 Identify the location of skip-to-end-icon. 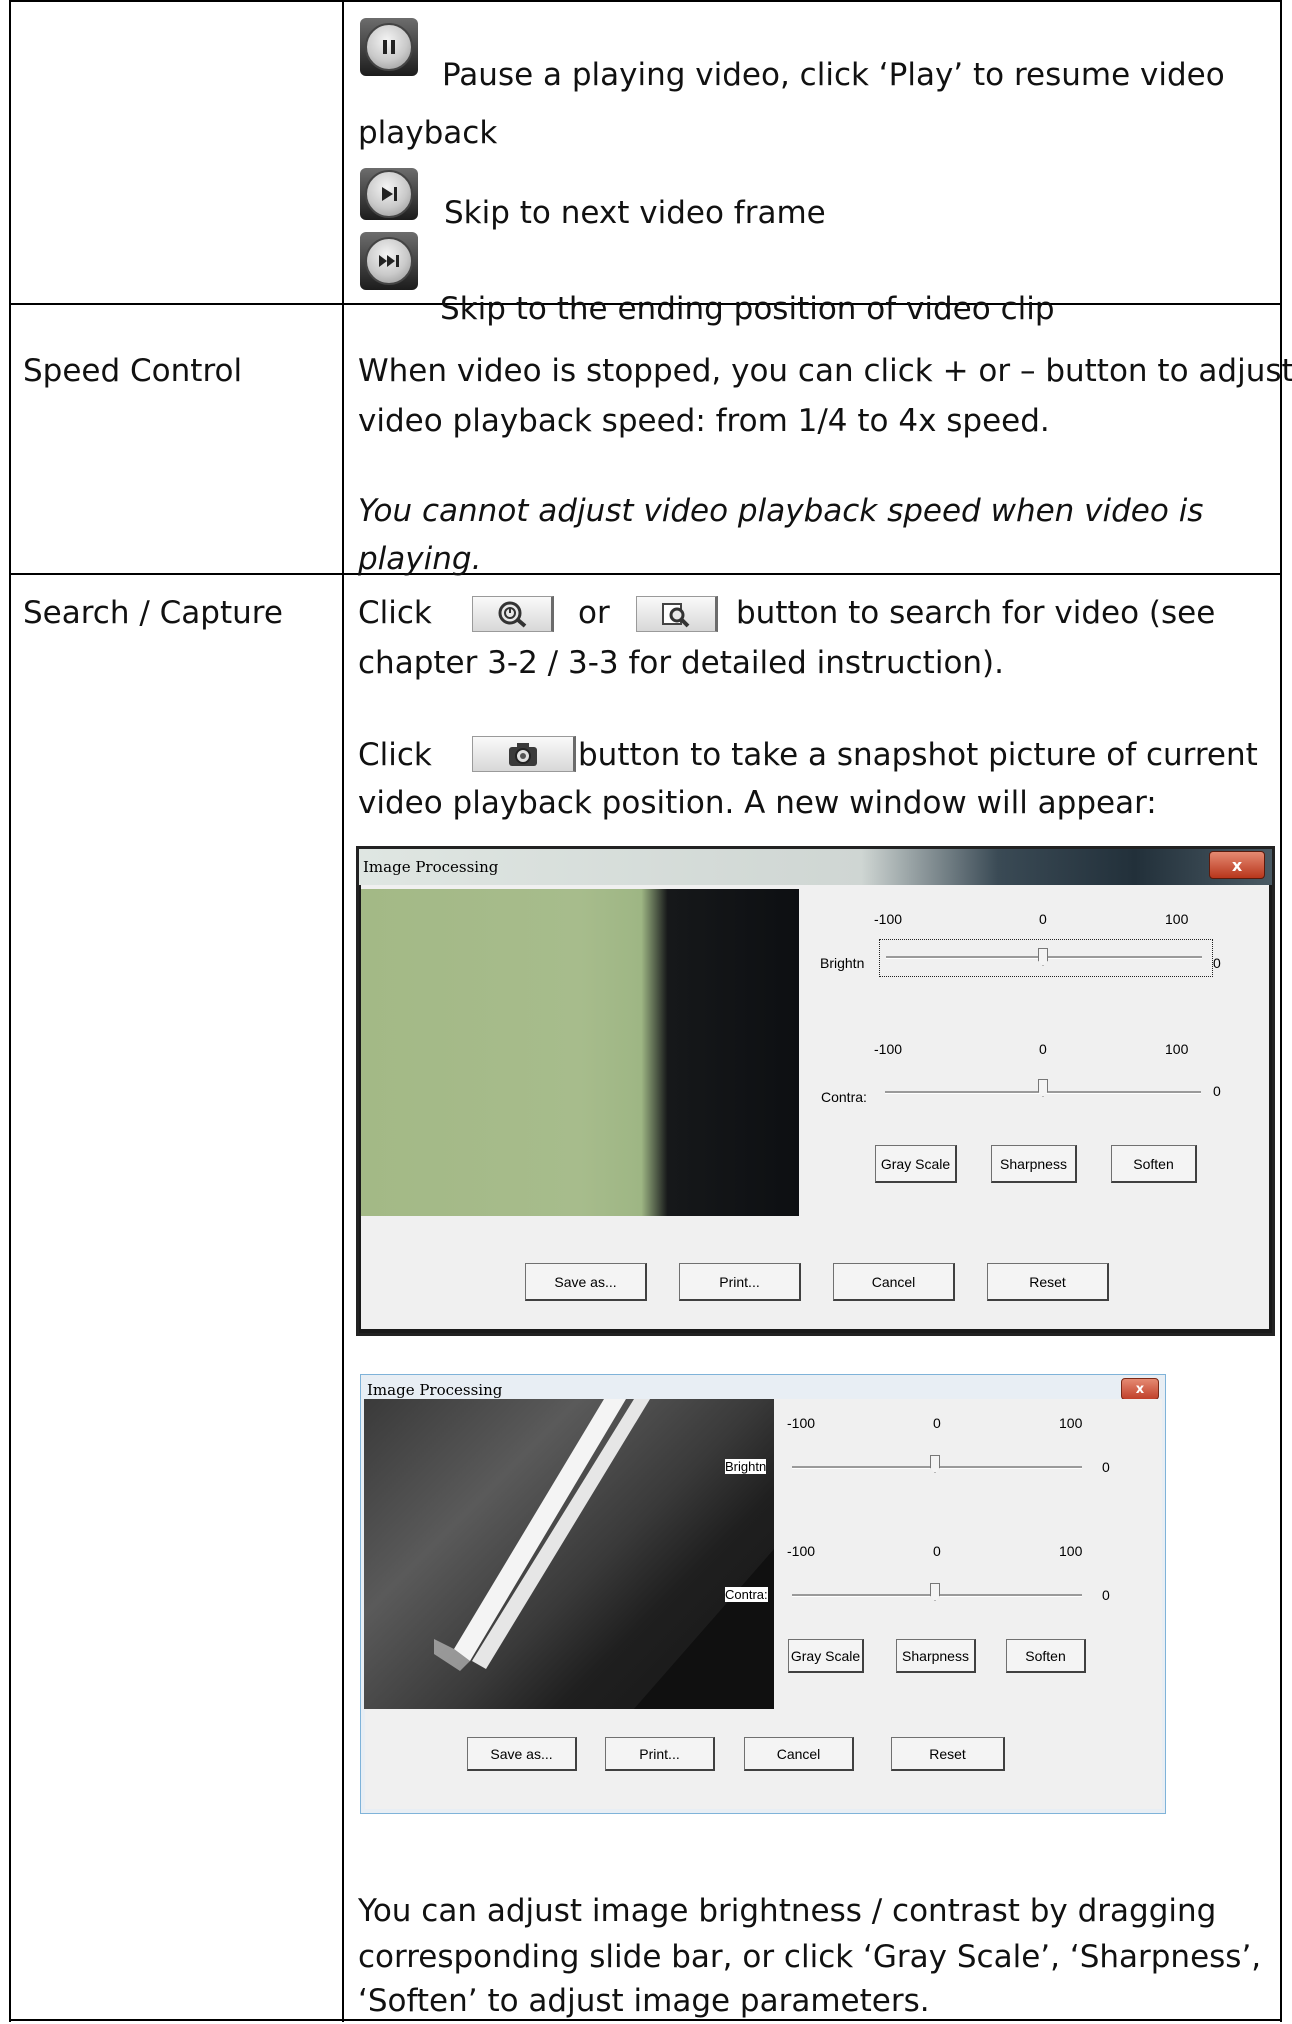
(389, 261).